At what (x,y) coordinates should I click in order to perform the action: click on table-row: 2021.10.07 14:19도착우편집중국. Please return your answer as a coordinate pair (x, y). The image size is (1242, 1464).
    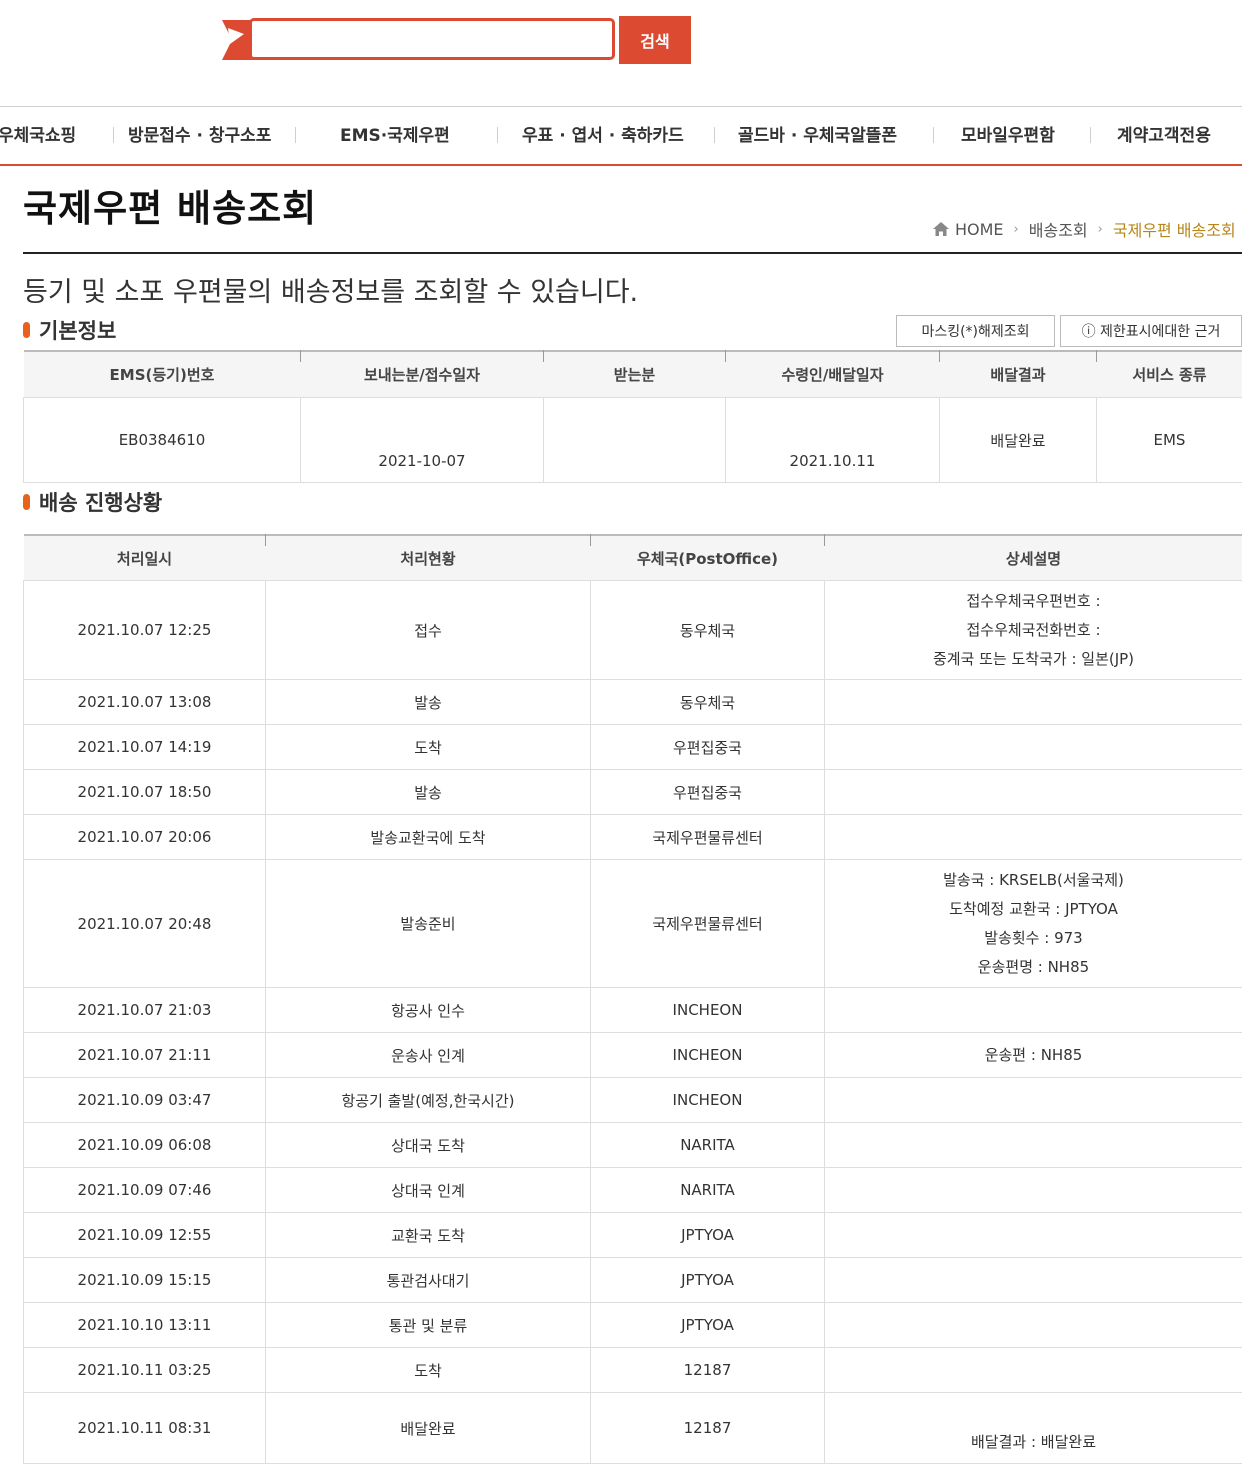
    Looking at the image, I should click on (633, 747).